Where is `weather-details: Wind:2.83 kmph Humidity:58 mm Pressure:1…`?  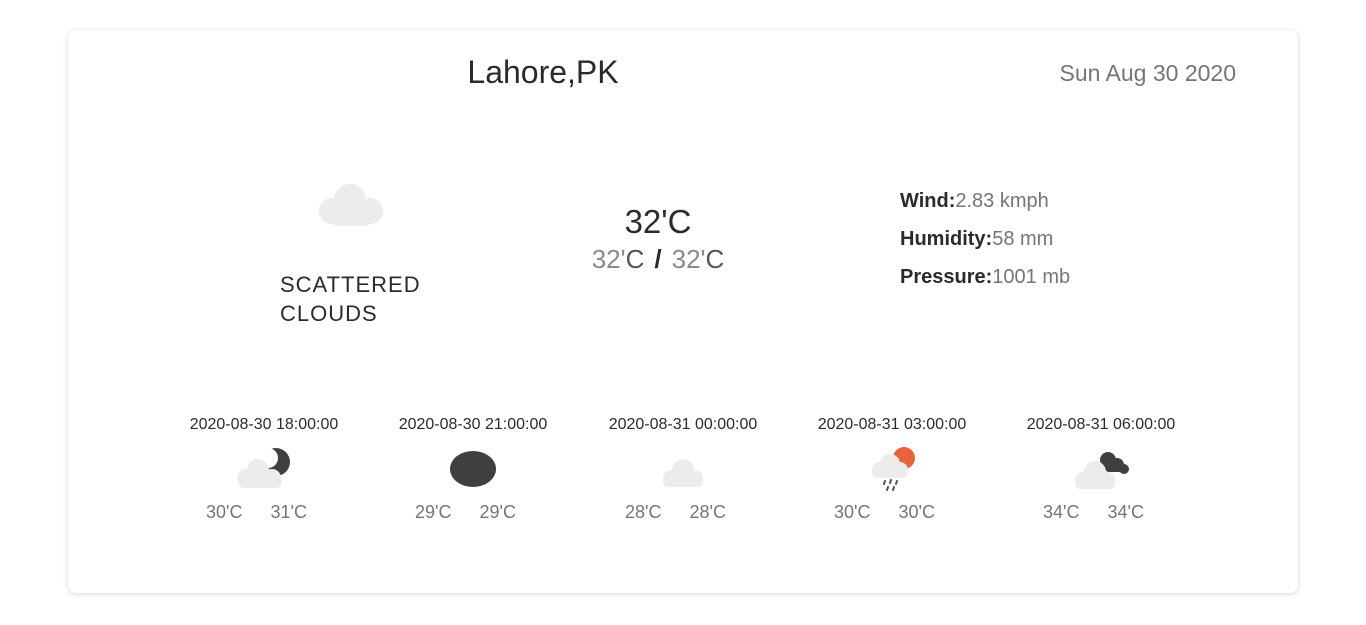
weather-details: Wind:2.83 kmph Humidity:58 mm Pressure:1… is located at coordinates (985, 239).